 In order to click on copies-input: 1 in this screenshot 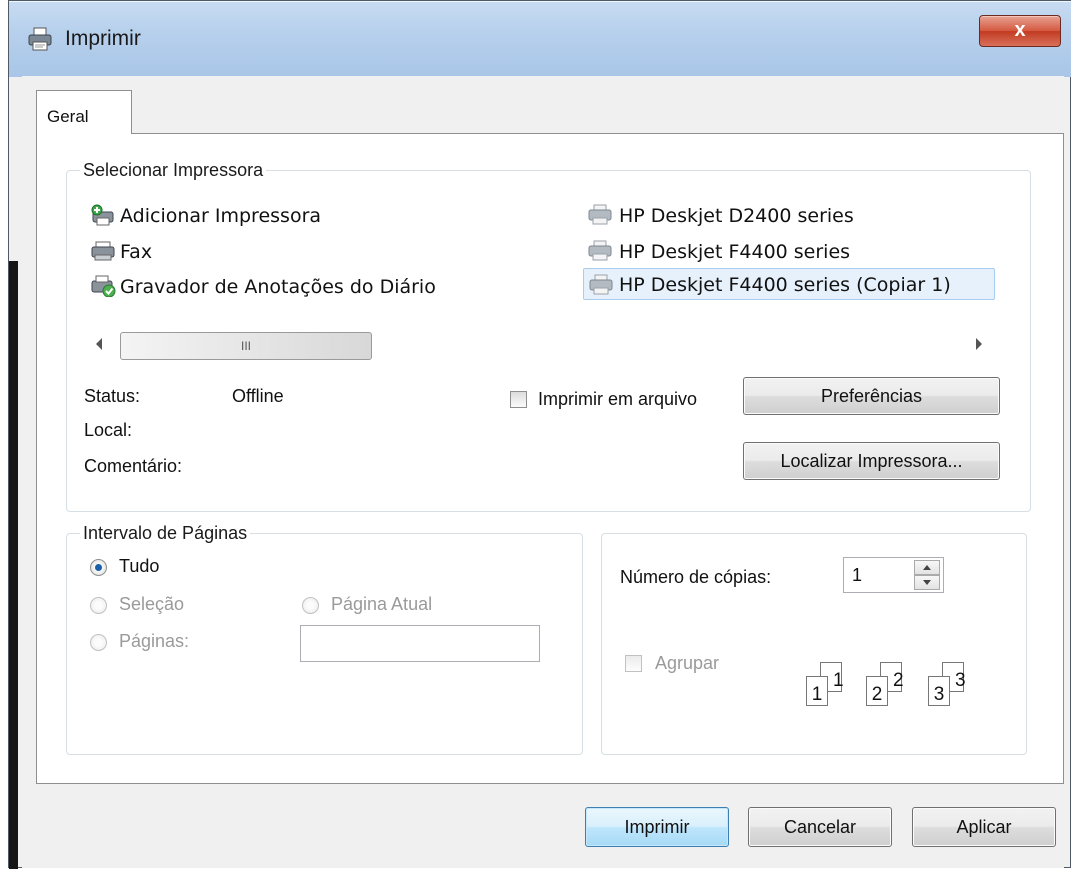, I will do `click(893, 575)`.